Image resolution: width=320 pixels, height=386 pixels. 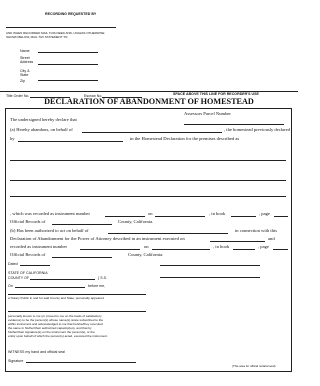 What do you see at coordinates (27, 60) in the screenshot?
I see `street-address-label: Street Address` at bounding box center [27, 60].